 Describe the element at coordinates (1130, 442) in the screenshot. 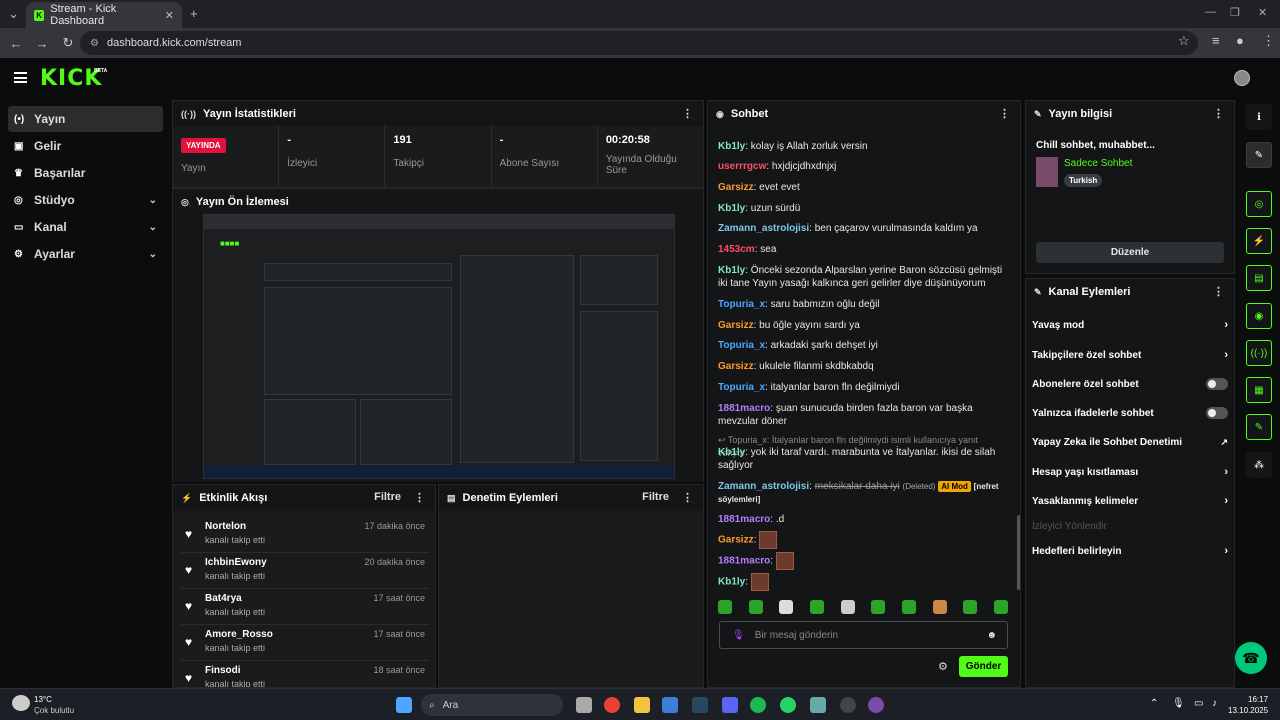

I see `action-ai-moderation: Yapay Zeka ile Sohbet Denetimi ↗` at that location.